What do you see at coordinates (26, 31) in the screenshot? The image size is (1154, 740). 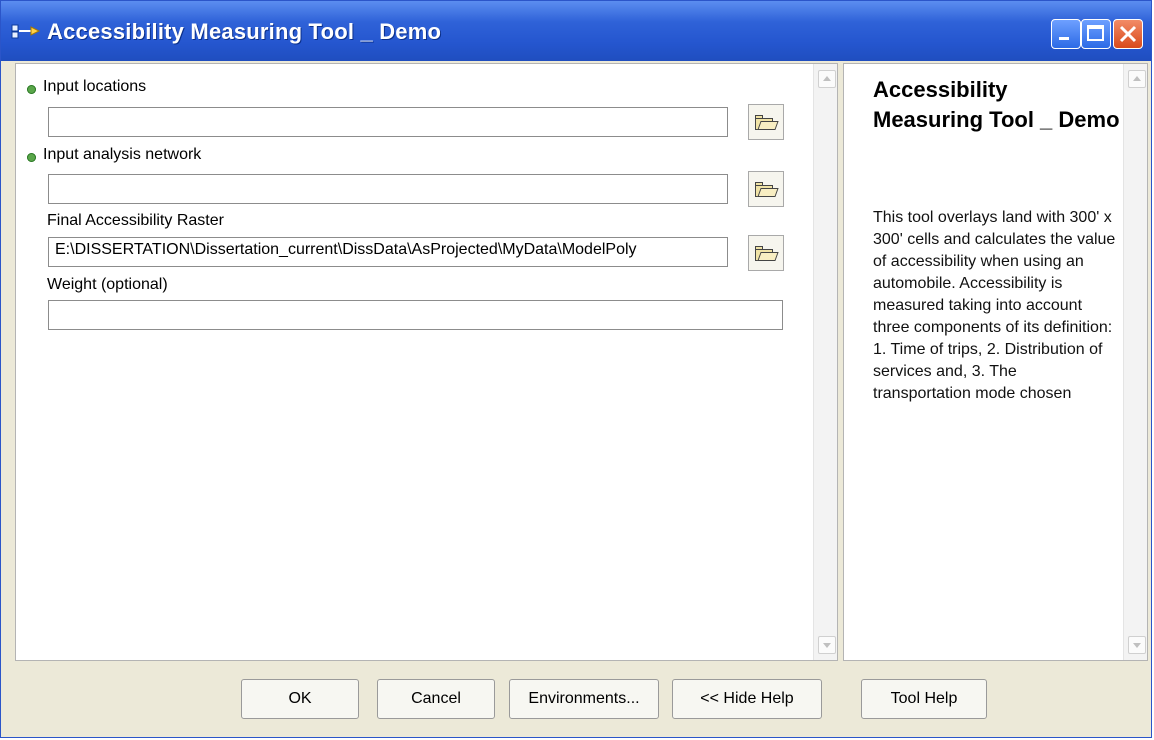 I see `model-tool-icon` at bounding box center [26, 31].